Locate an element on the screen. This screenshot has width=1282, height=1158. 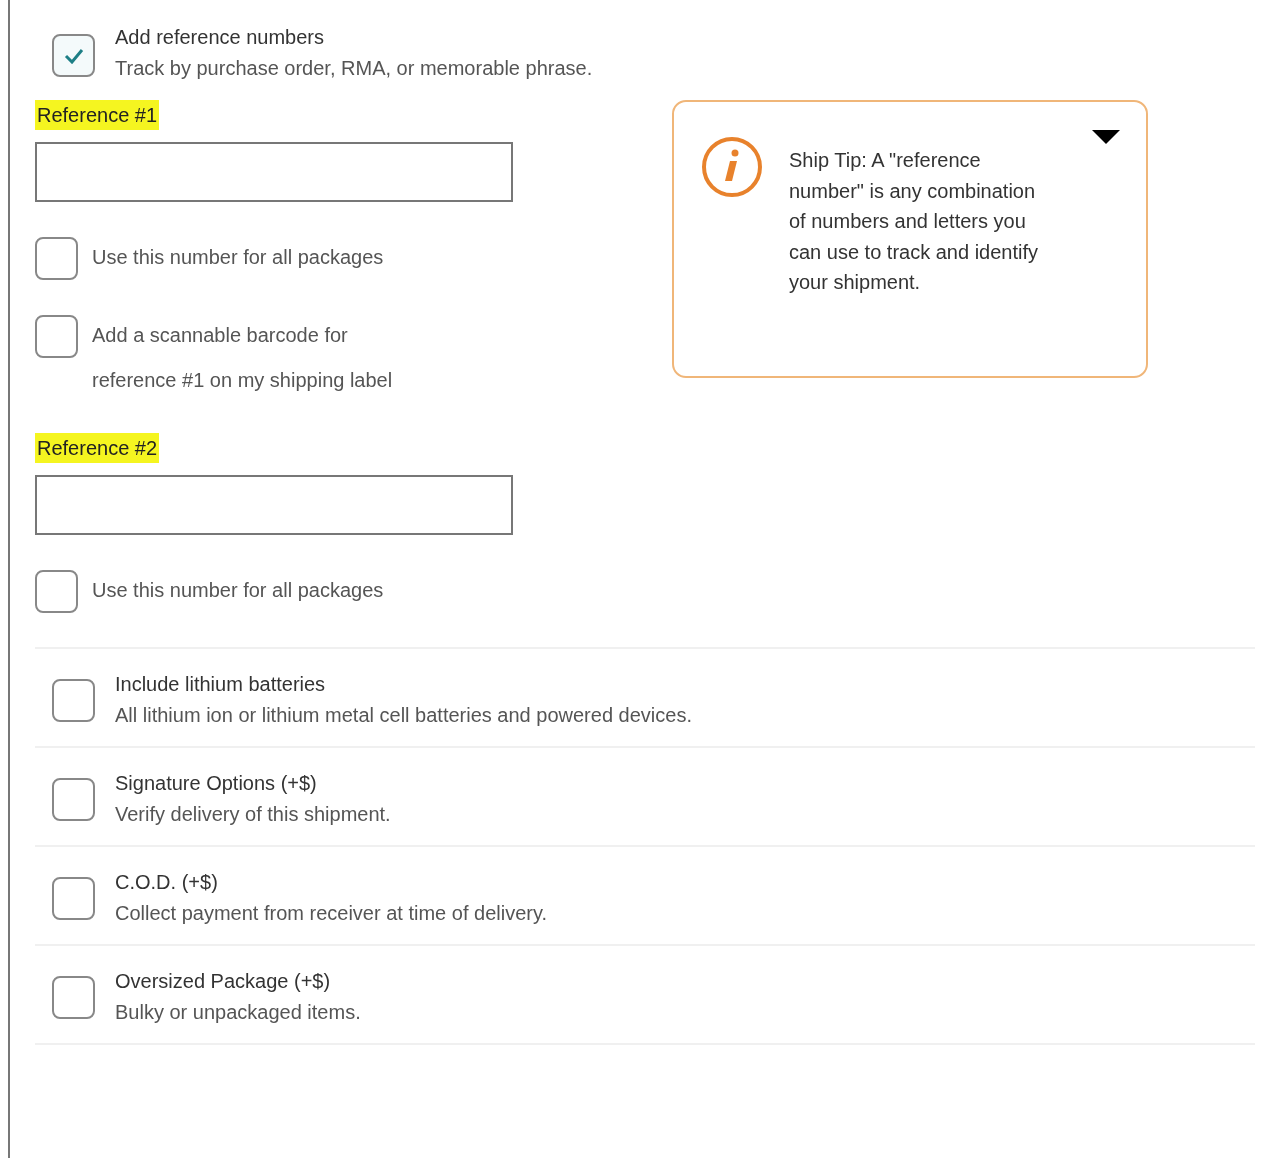
option-description: All lithium ion or lithium metal cell batteries and powered devices. is located at coordinates (403, 715).